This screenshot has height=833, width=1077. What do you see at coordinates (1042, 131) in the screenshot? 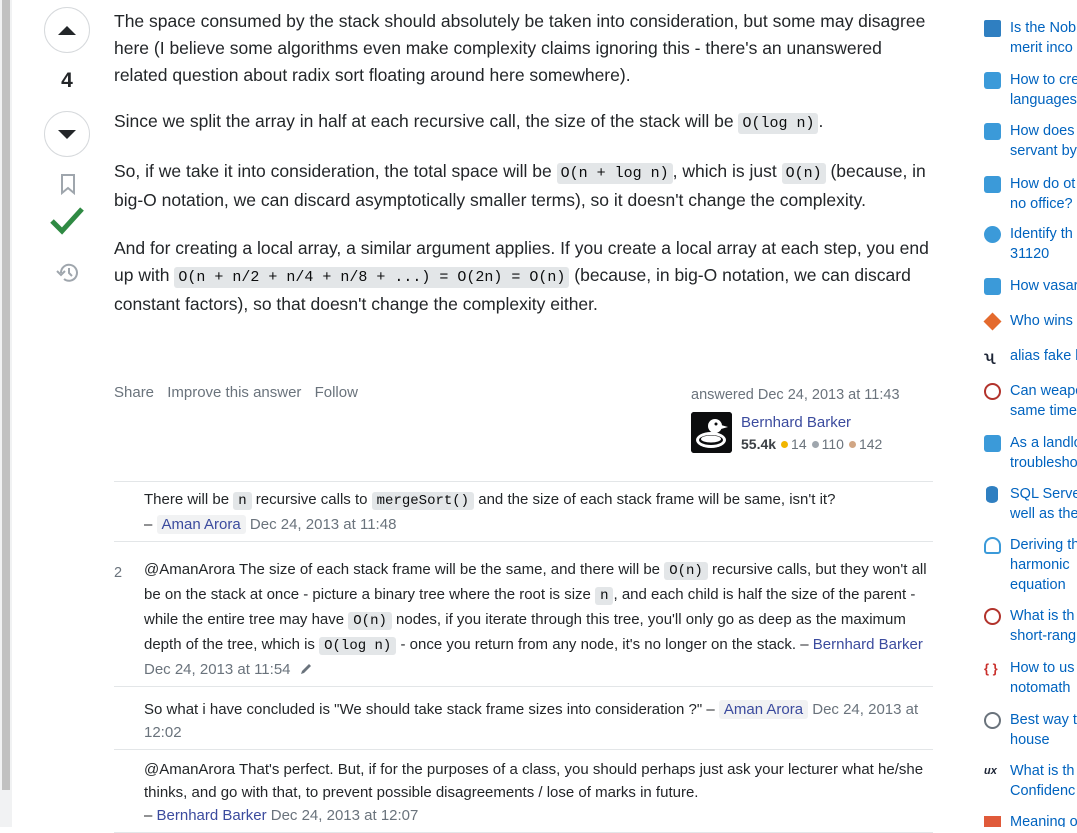
I see `hot-question-link: How does` at bounding box center [1042, 131].